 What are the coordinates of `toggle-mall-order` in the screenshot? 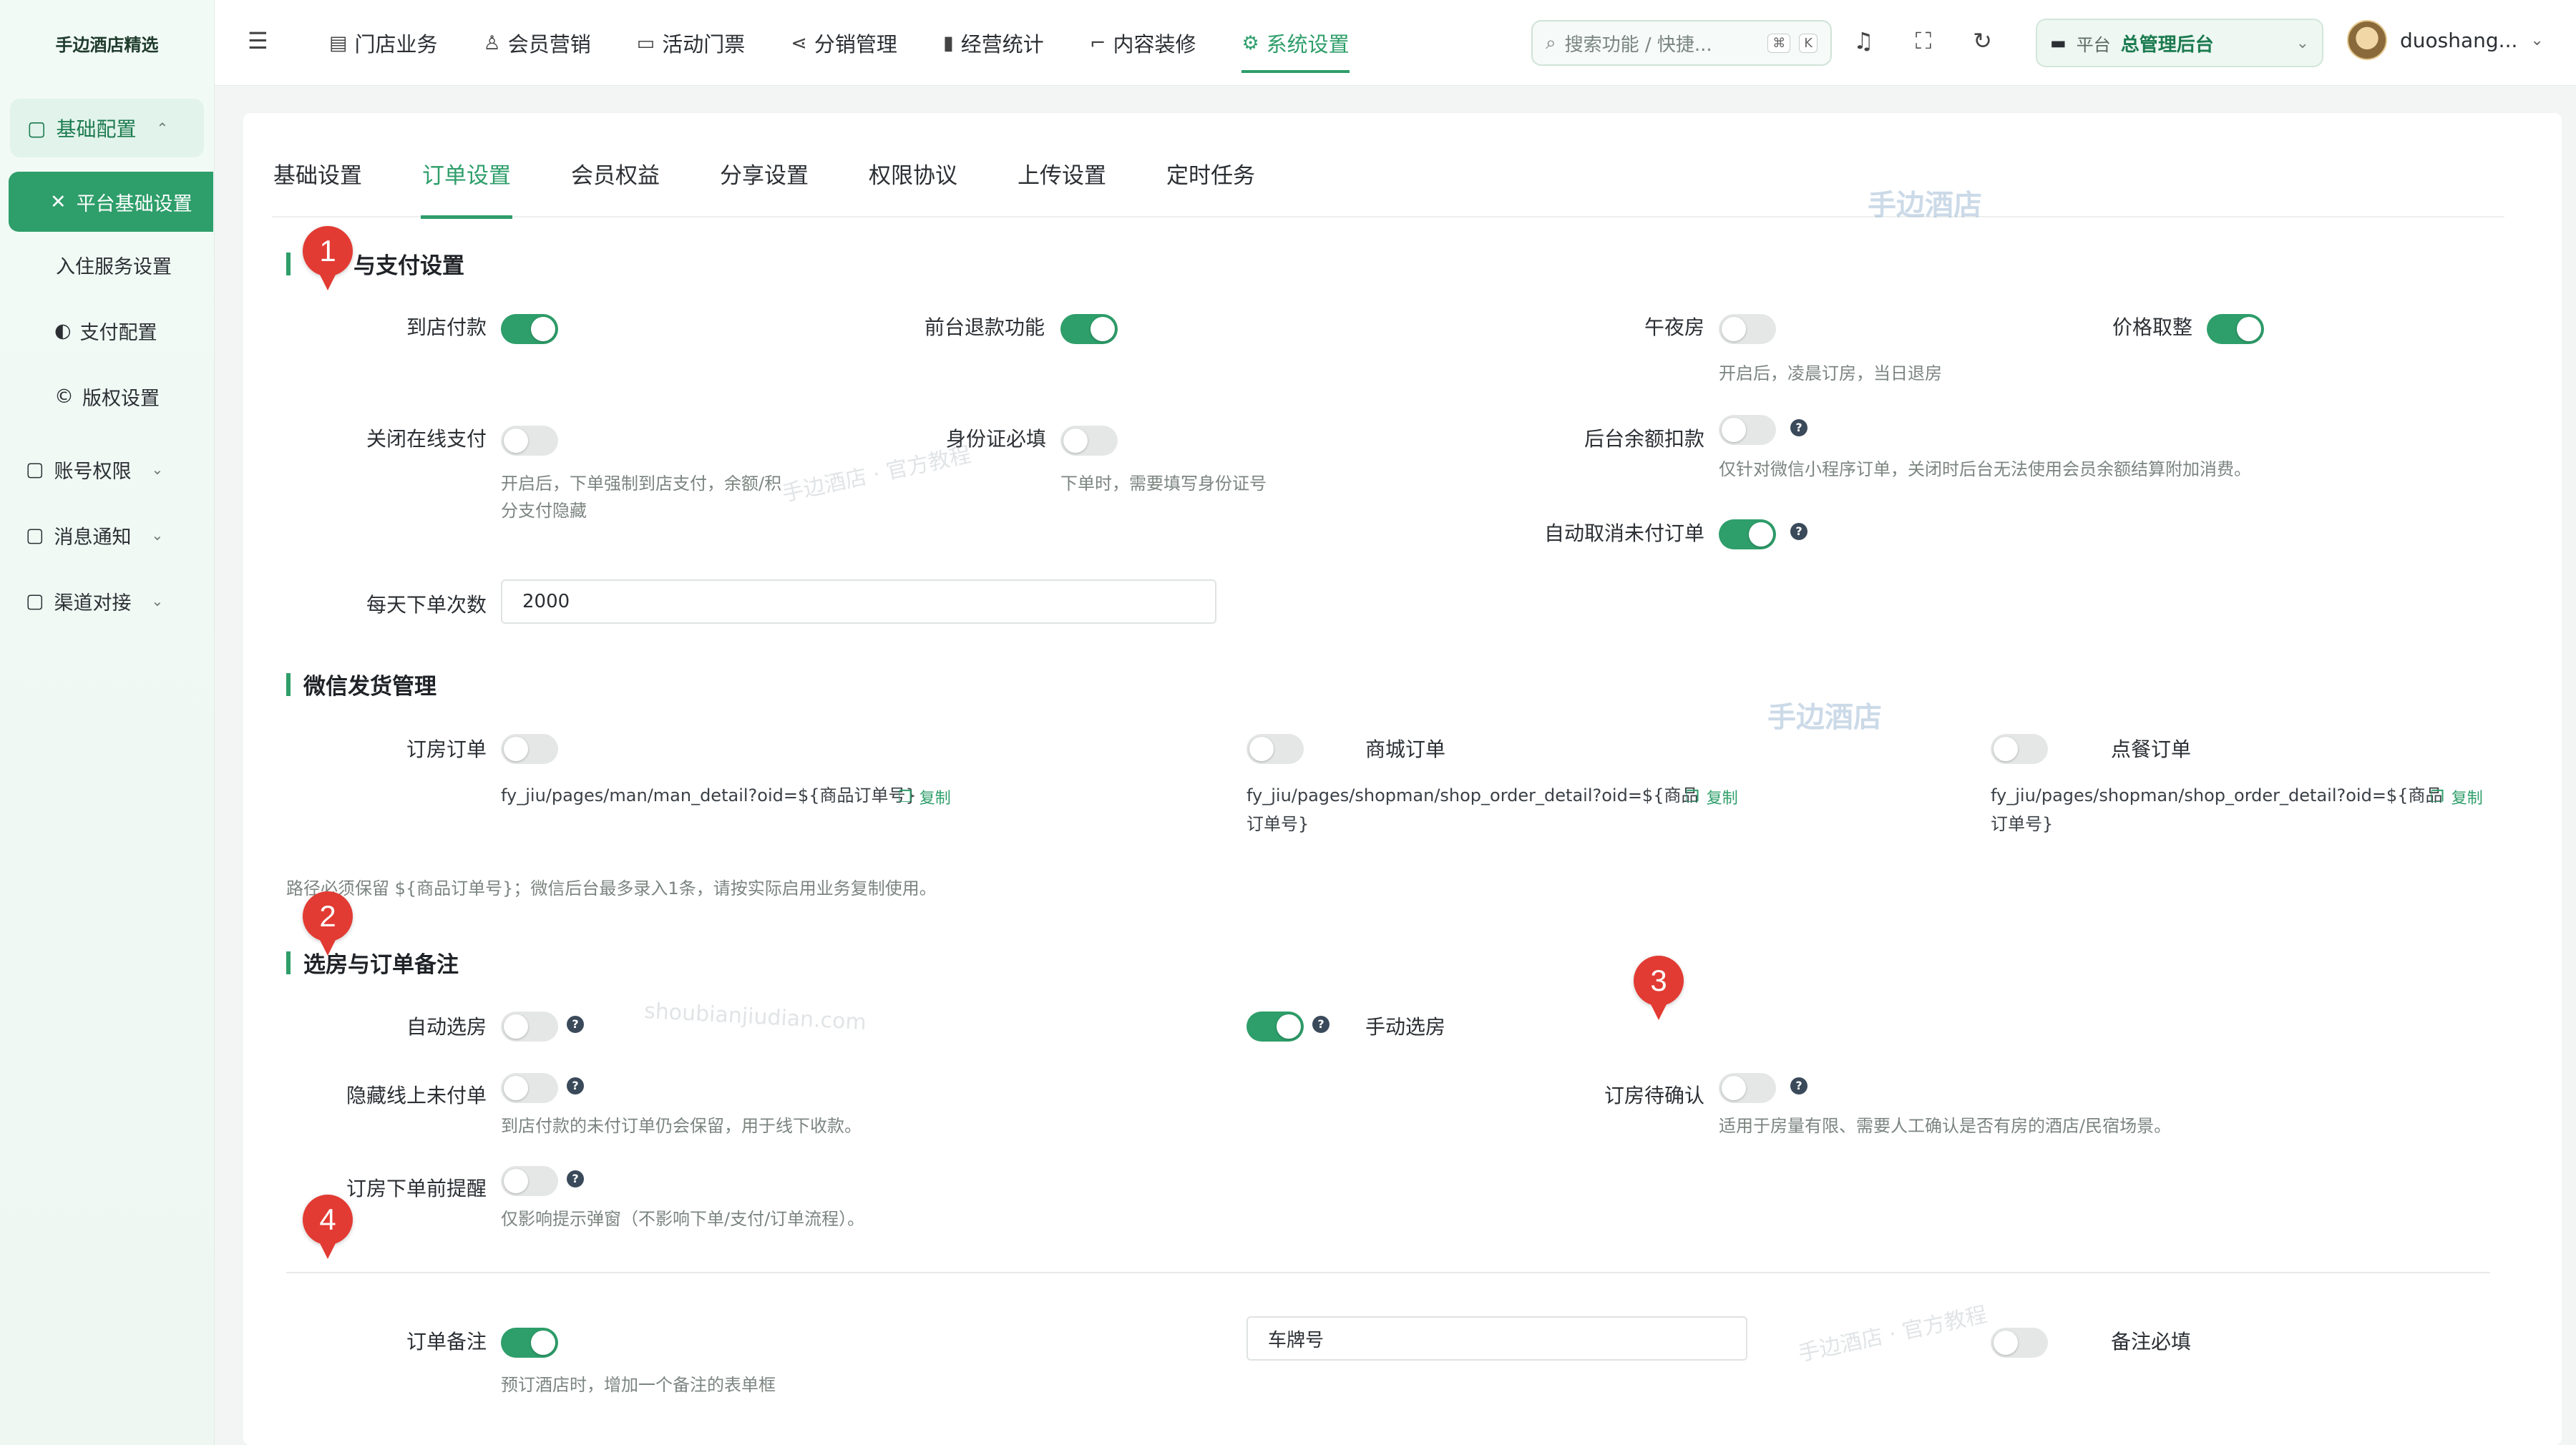 It's located at (1275, 749).